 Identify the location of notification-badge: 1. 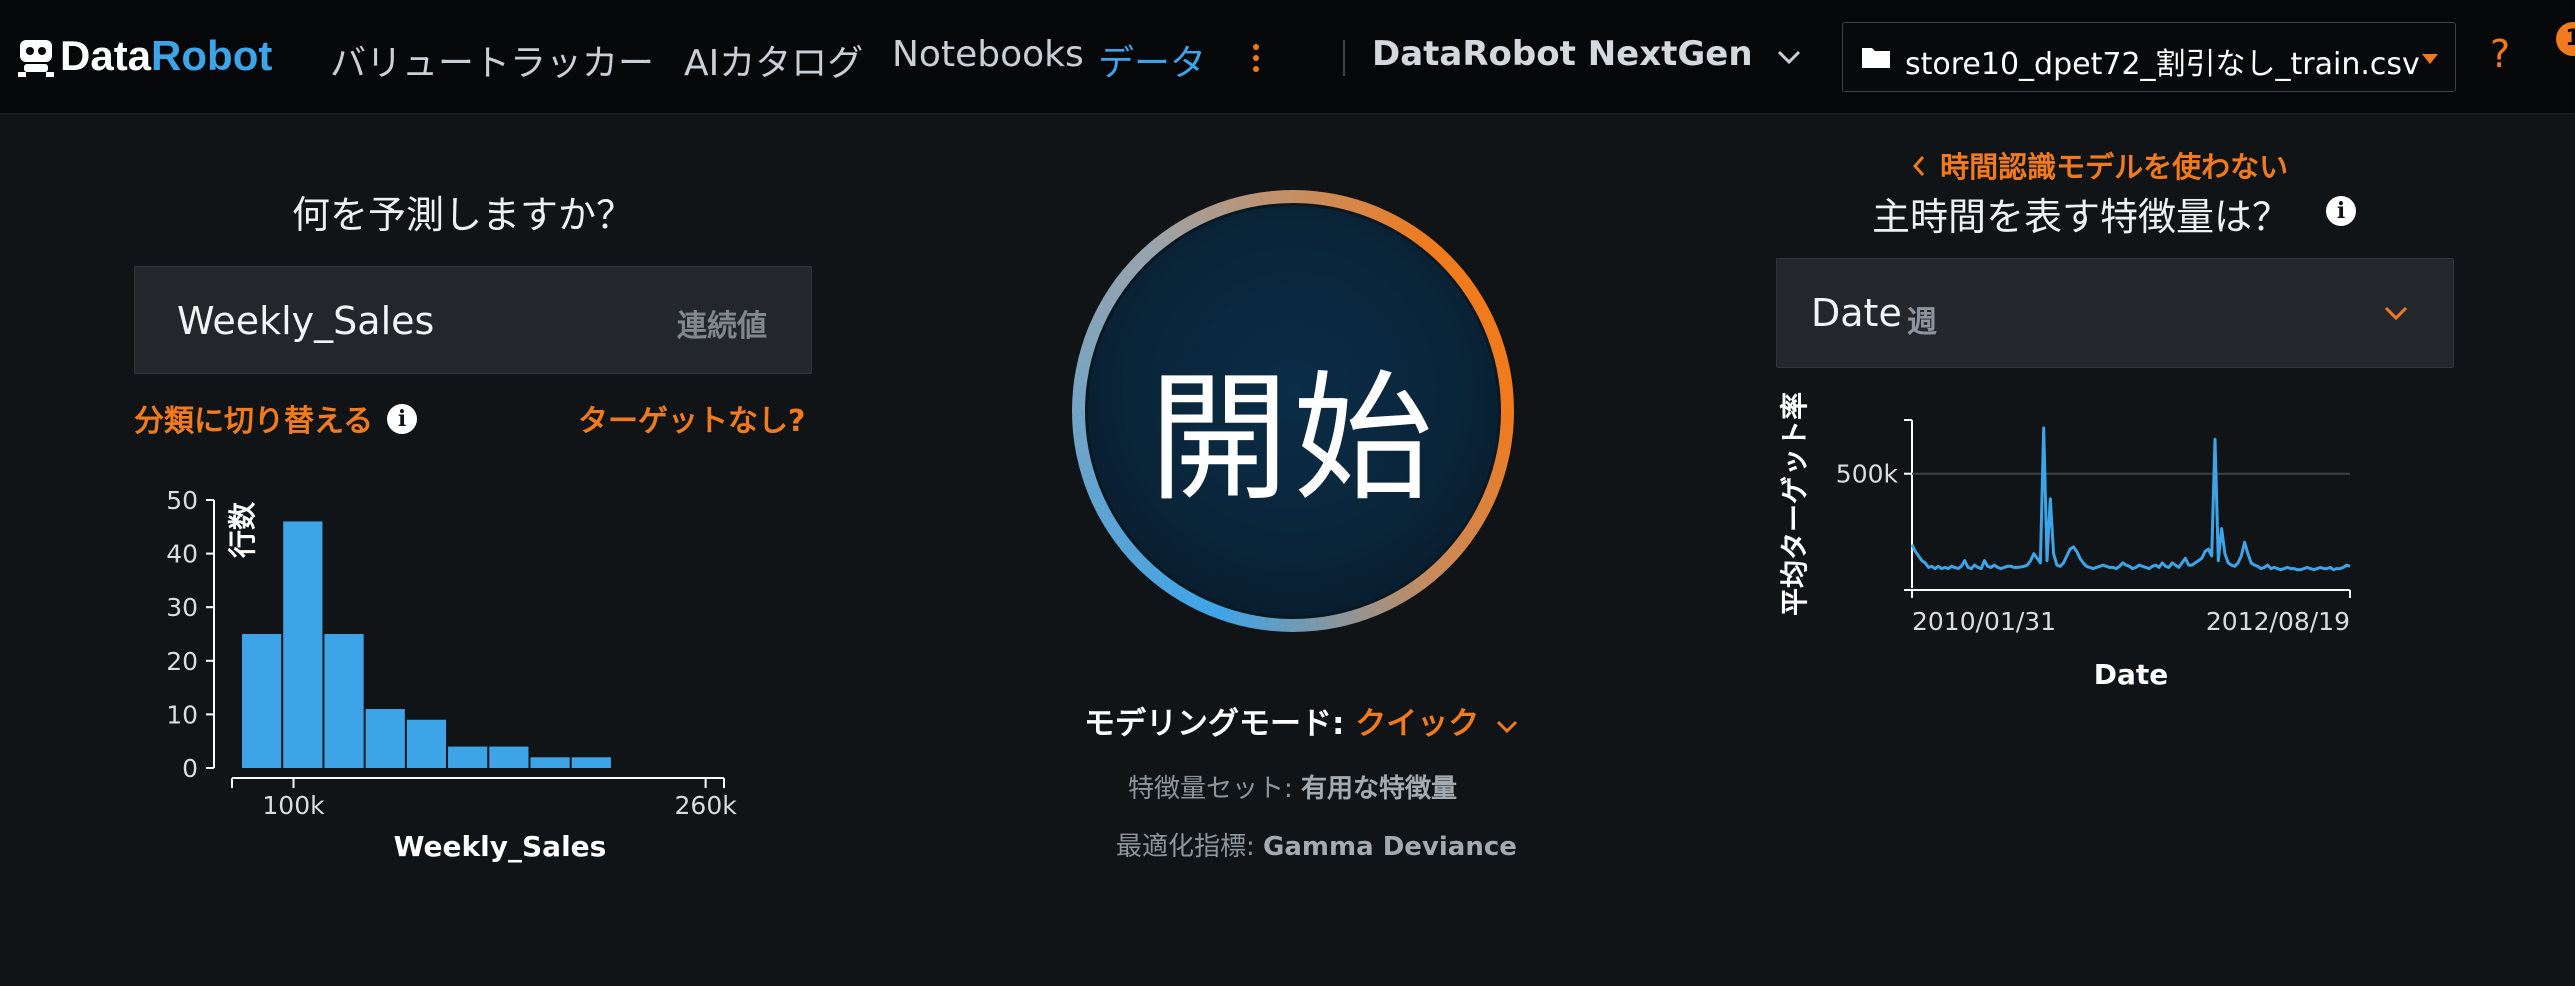
(2565, 39).